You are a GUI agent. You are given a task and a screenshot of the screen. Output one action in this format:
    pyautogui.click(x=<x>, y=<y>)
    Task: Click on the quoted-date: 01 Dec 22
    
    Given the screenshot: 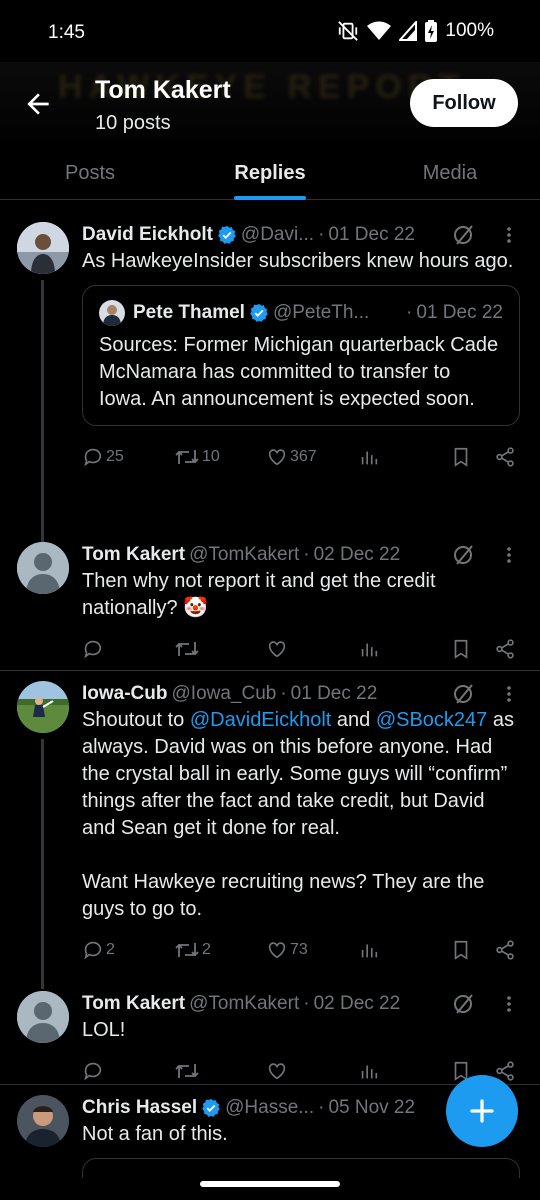 What is the action you would take?
    pyautogui.click(x=459, y=312)
    